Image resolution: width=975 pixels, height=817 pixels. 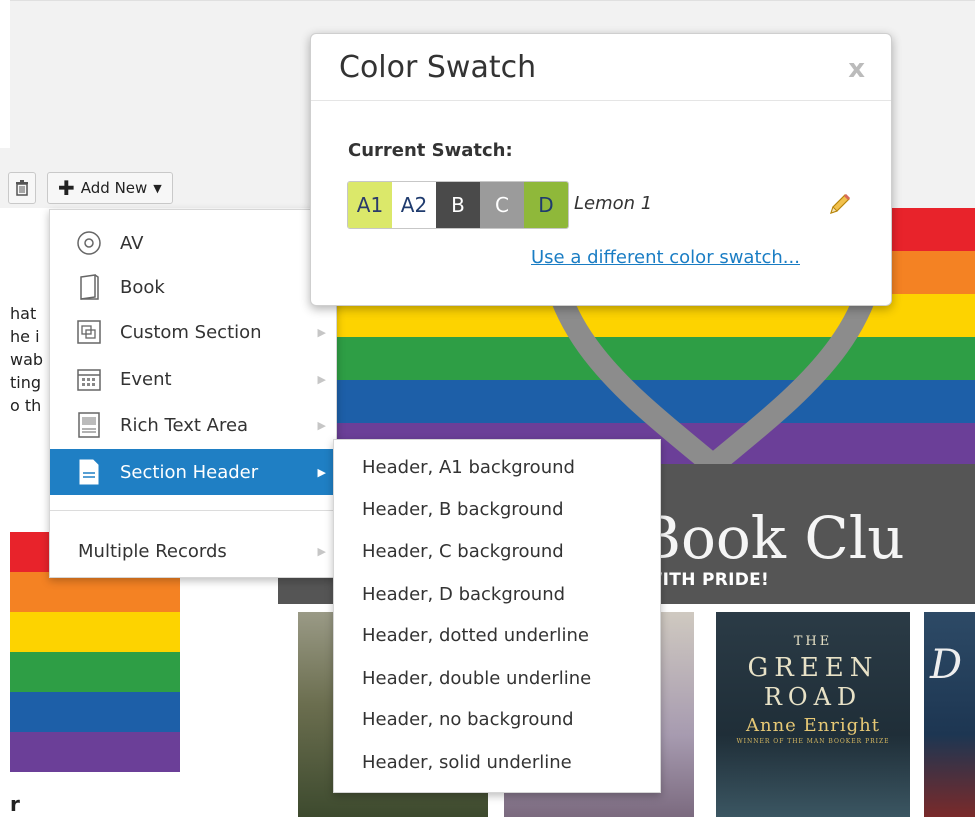 What do you see at coordinates (89, 332) in the screenshot?
I see `custom-section-icon` at bounding box center [89, 332].